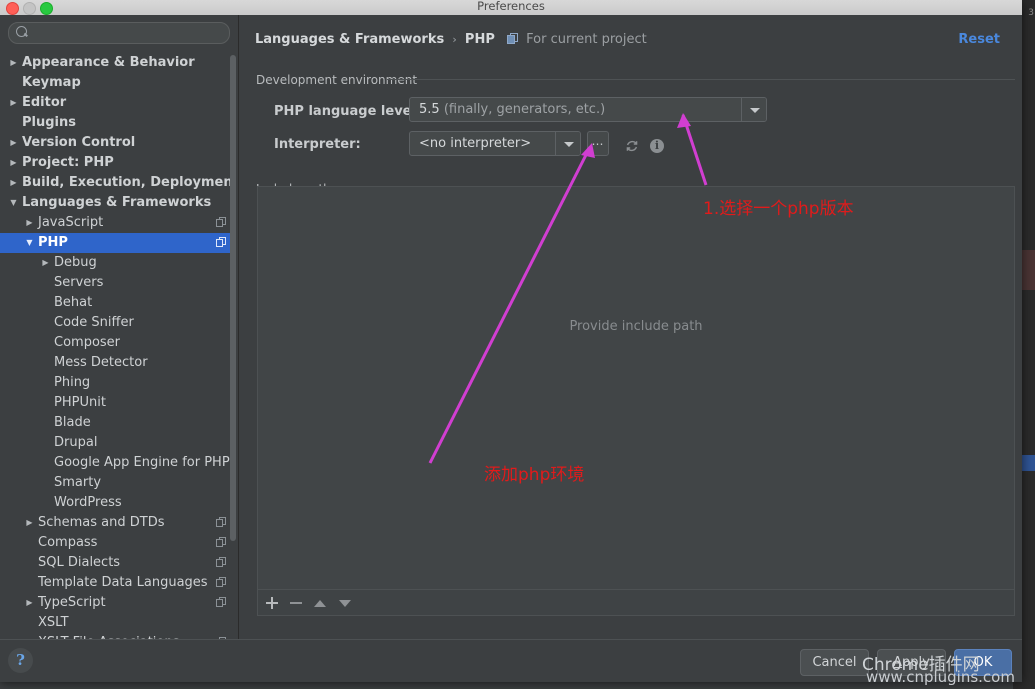  Describe the element at coordinates (115, 223) in the screenshot. I see `sidebar-item-javascript: ▶ JavaScript` at that location.